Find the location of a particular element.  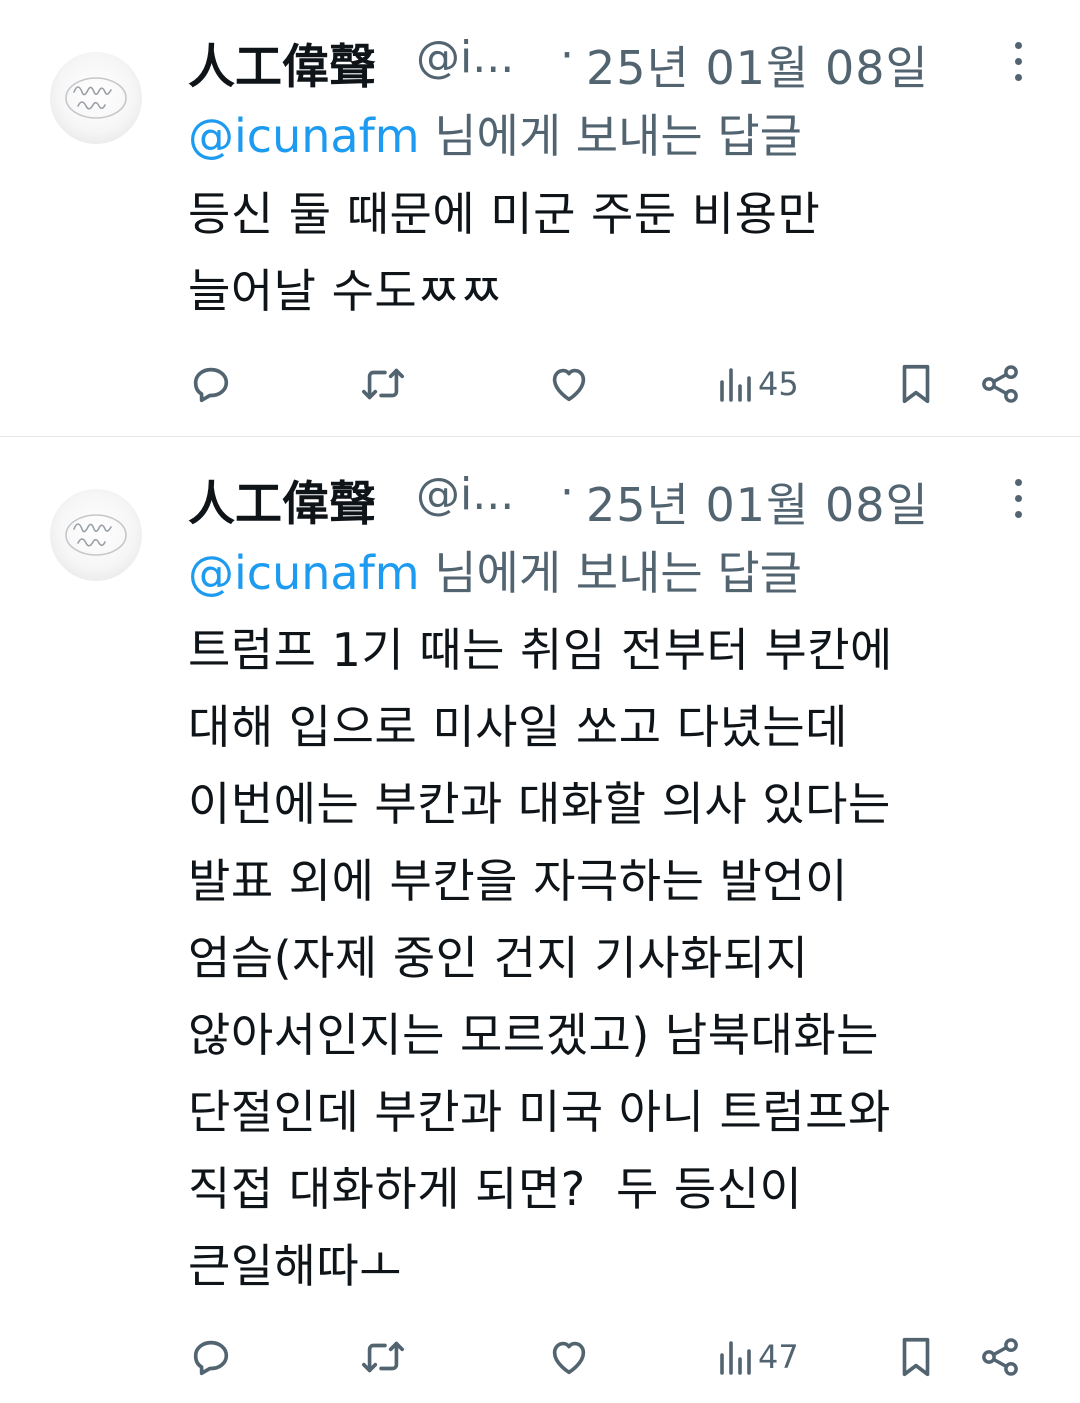

views-button: 47 is located at coordinates (758, 1357).